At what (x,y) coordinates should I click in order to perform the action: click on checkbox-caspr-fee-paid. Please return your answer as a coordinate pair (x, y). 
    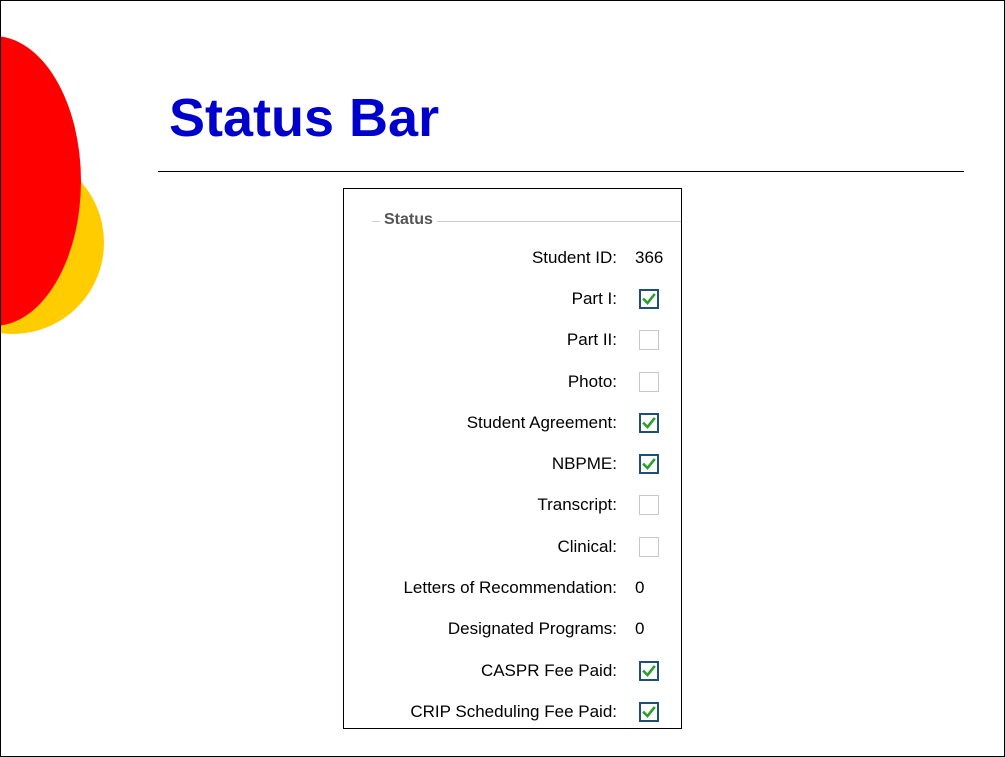
    Looking at the image, I should click on (649, 670).